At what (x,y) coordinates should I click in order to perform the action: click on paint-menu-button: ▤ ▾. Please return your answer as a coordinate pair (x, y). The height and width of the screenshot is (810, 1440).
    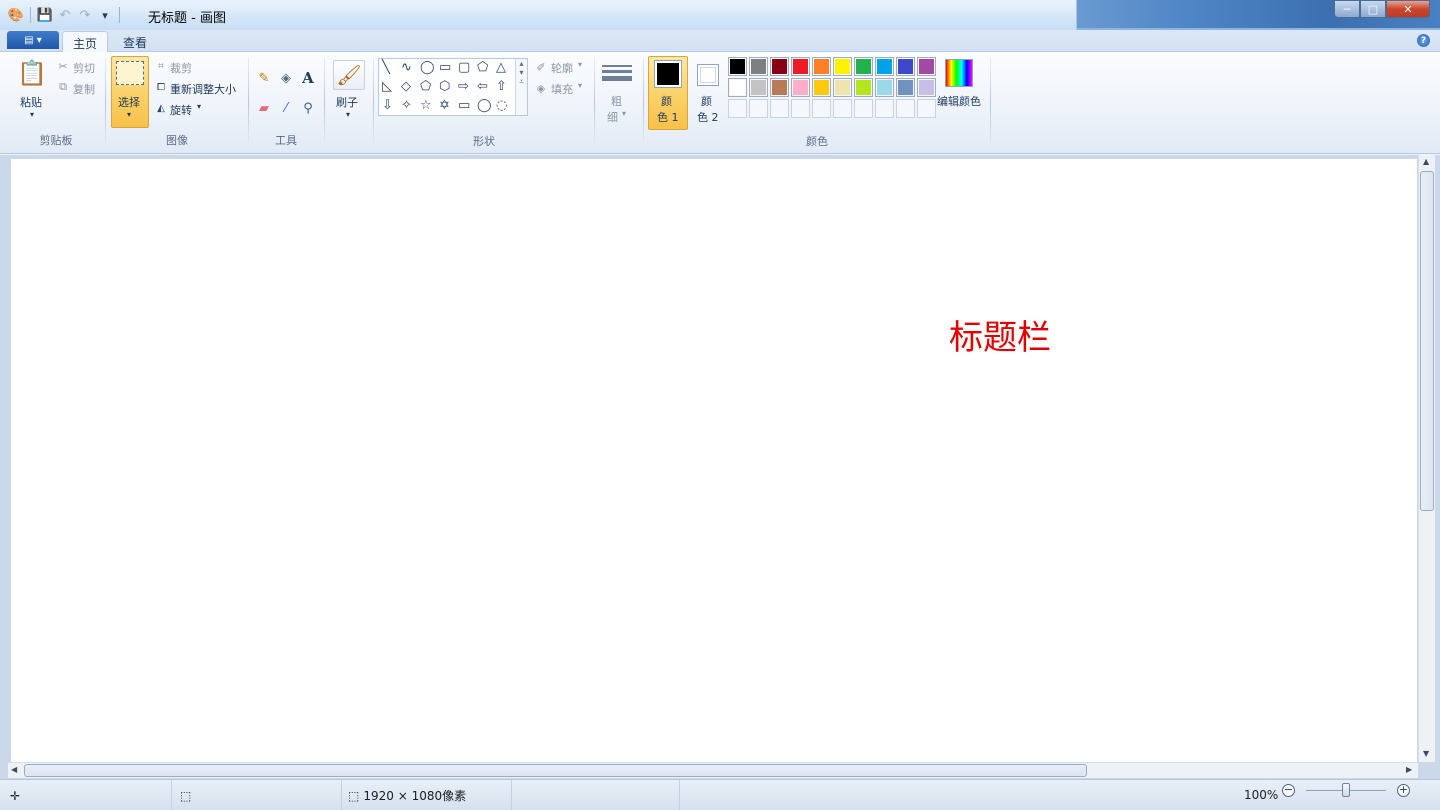
    Looking at the image, I should click on (33, 40).